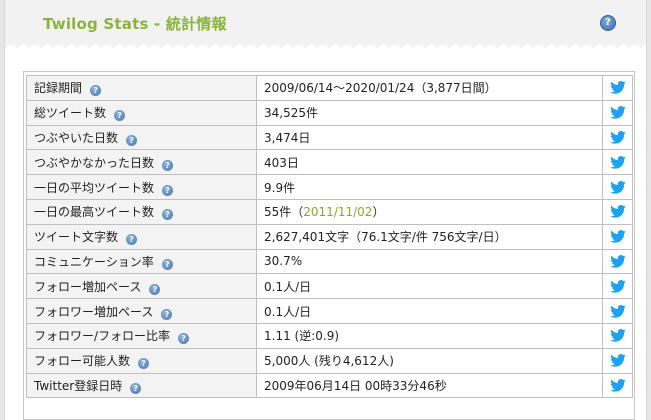 This screenshot has width=651, height=420. Describe the element at coordinates (281, 162) in the screenshot. I see `row-value: 403日` at that location.